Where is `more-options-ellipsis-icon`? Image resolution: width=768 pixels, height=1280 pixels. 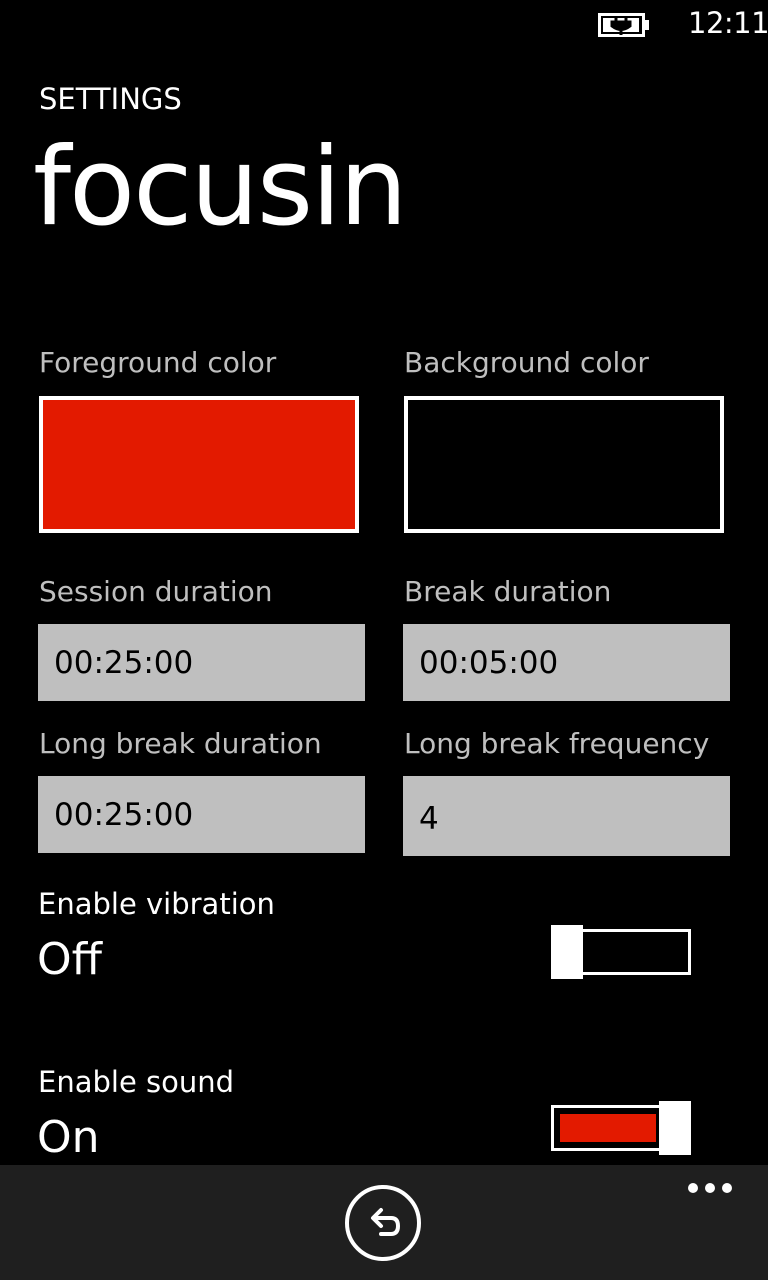
more-options-ellipsis-icon is located at coordinates (710, 1188).